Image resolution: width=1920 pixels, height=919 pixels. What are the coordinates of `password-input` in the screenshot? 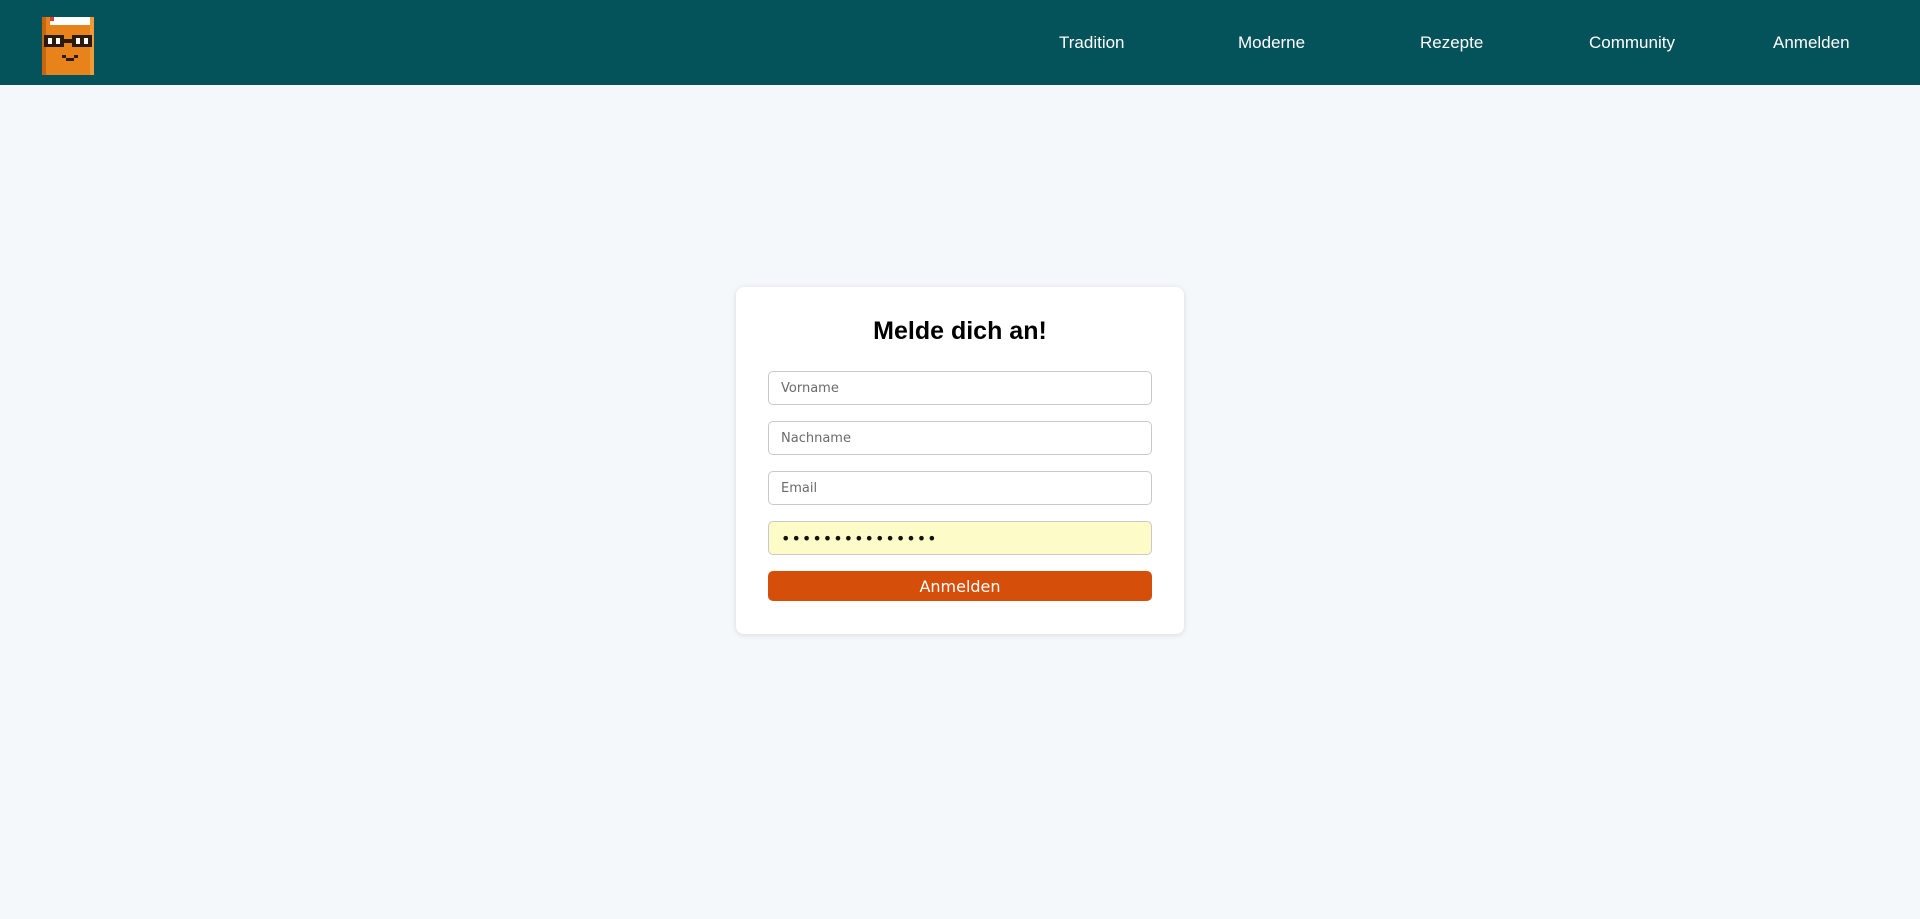 It's located at (960, 538).